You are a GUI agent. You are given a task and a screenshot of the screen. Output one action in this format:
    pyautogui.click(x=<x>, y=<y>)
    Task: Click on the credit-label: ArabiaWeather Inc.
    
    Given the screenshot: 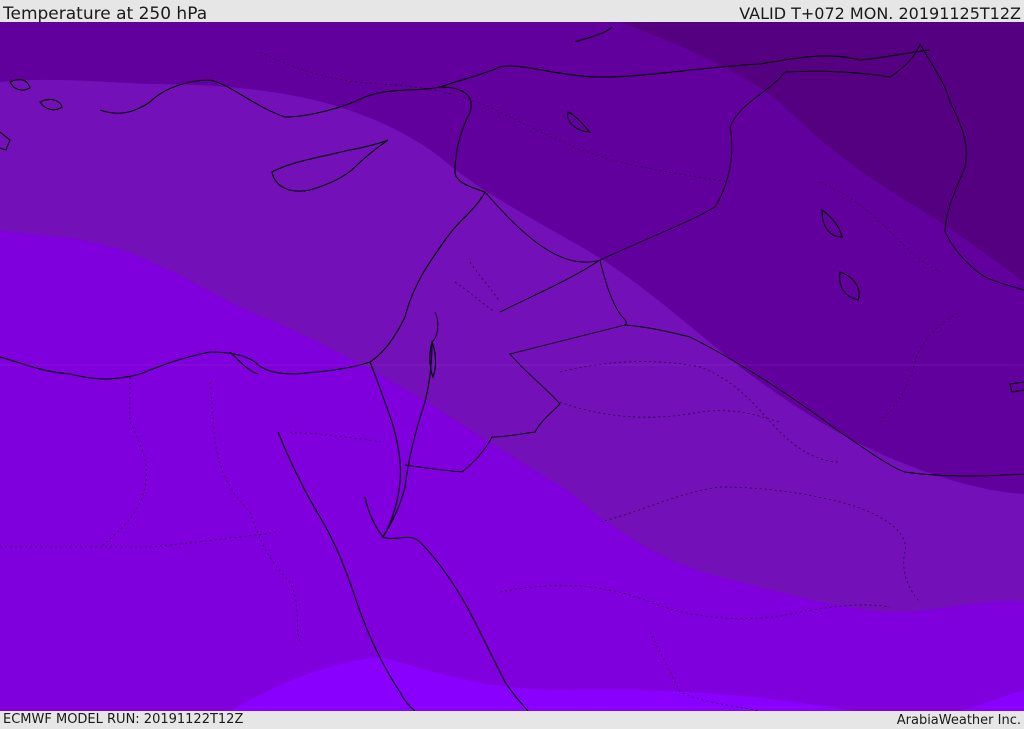 What is the action you would take?
    pyautogui.click(x=958, y=720)
    